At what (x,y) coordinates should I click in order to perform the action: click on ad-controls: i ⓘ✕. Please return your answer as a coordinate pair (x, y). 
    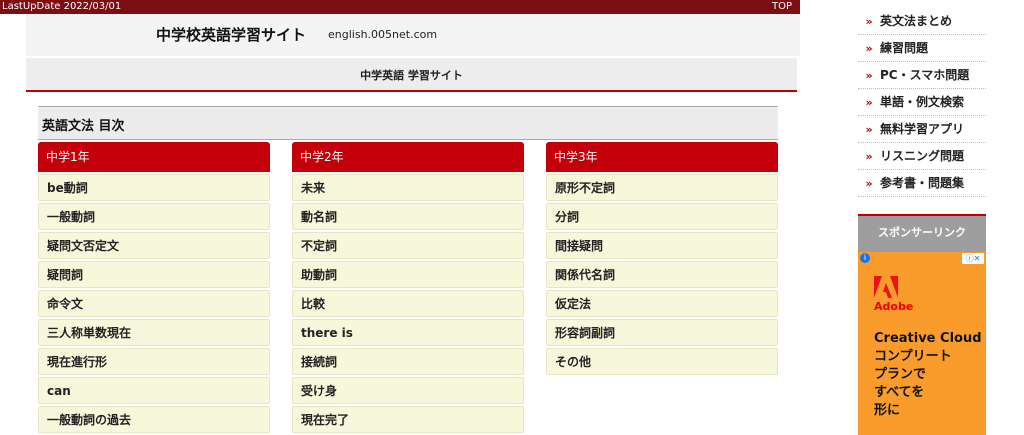
    Looking at the image, I should click on (922, 259).